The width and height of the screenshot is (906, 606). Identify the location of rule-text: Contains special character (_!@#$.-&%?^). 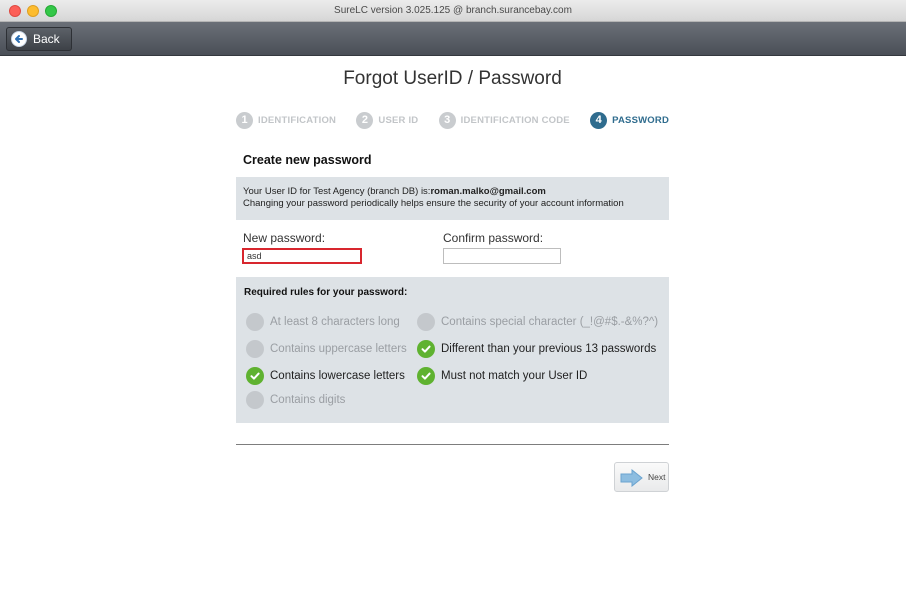
(550, 322).